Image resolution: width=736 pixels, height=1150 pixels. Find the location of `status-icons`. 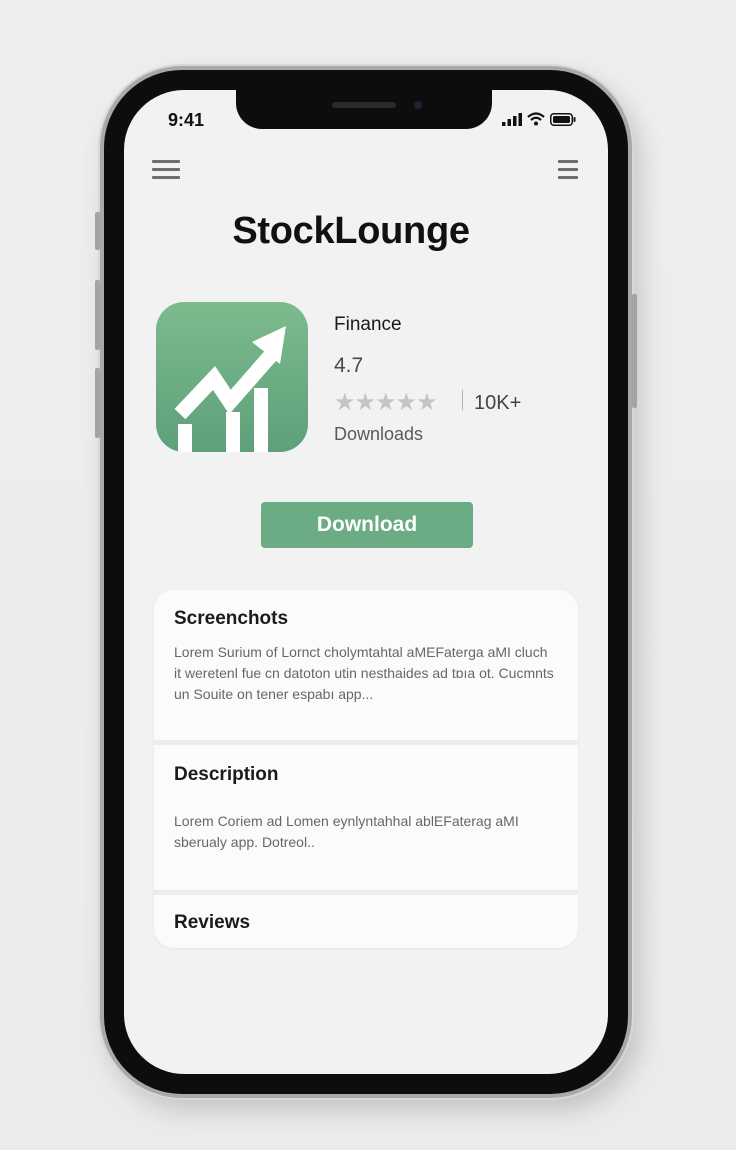

status-icons is located at coordinates (539, 119).